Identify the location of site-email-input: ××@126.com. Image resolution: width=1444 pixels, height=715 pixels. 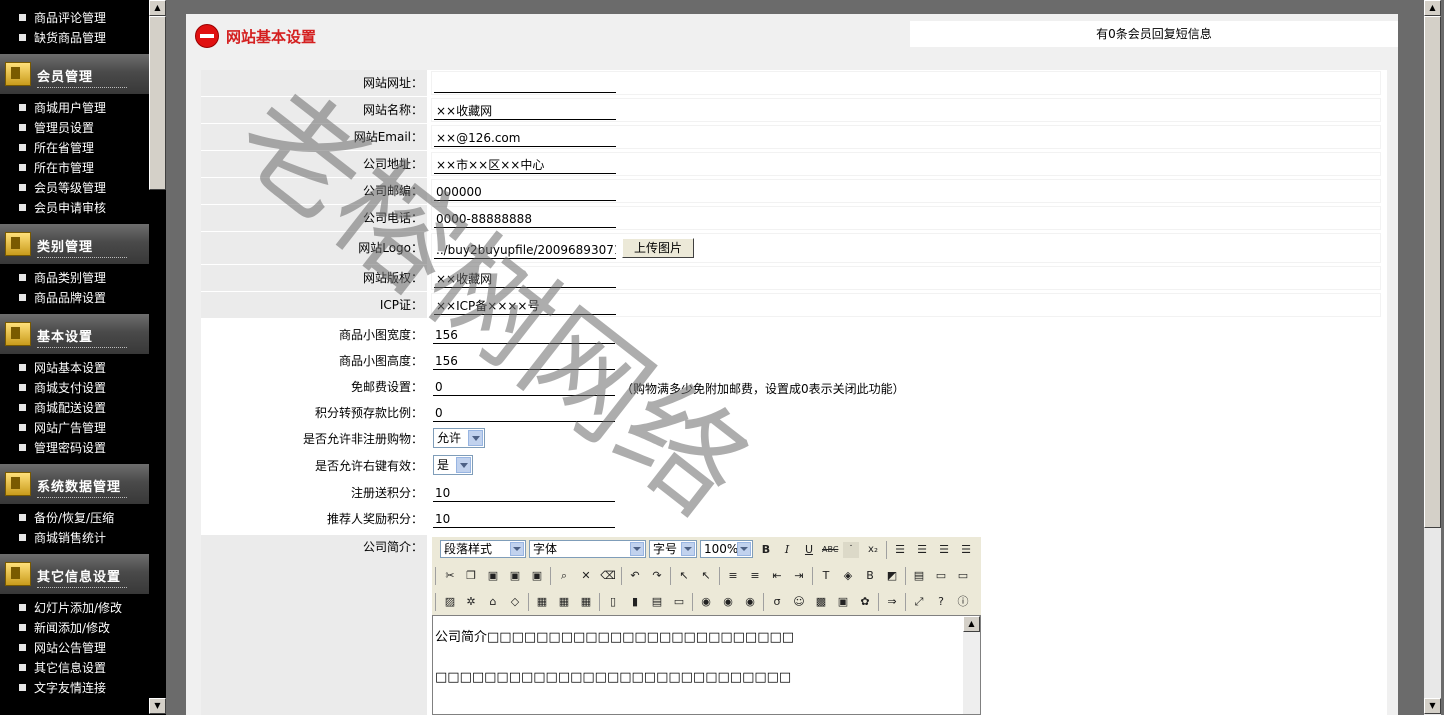
(525, 138).